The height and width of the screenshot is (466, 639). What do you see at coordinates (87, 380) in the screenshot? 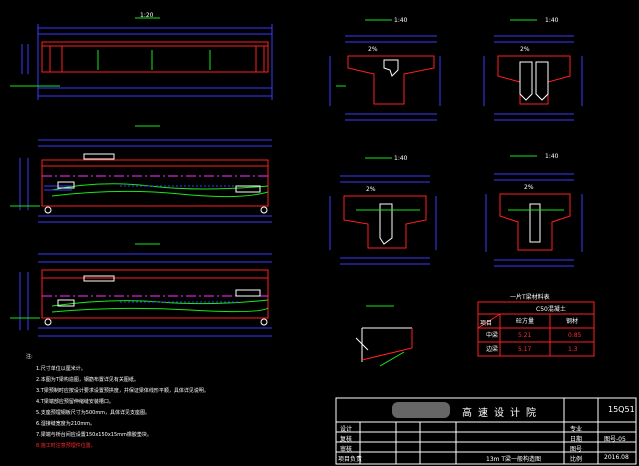
I see `note-item-2: 2.本图为T梁构造图，钢筋布置详见有关图纸。` at bounding box center [87, 380].